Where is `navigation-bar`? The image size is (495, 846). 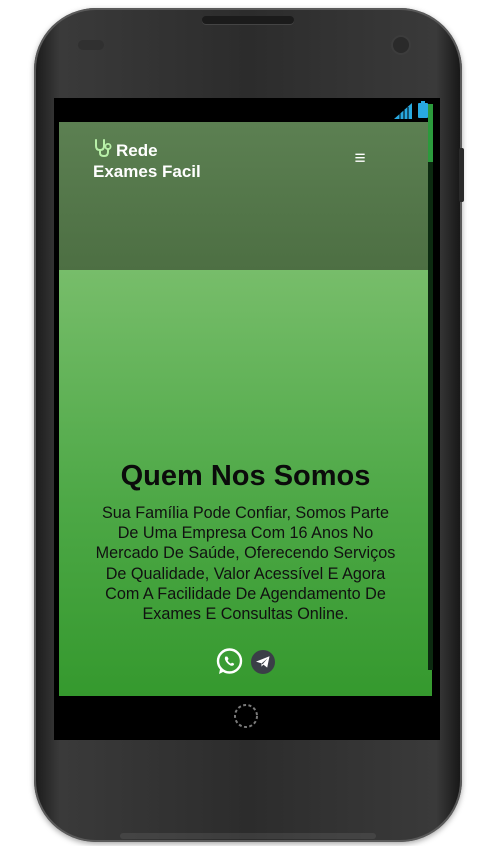 navigation-bar is located at coordinates (247, 718).